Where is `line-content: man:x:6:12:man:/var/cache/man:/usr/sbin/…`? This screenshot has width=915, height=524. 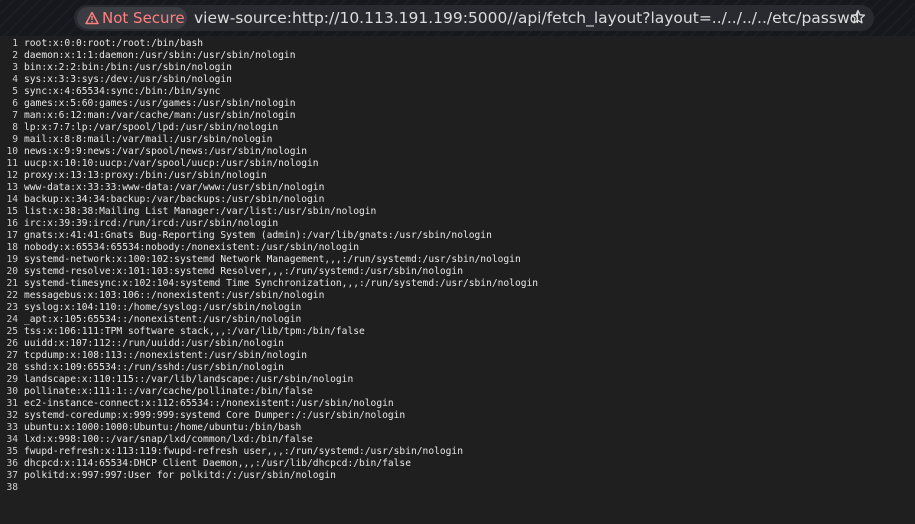
line-content: man:x:6:12:man:/var/cache/man:/usr/sbin/… is located at coordinates (160, 115).